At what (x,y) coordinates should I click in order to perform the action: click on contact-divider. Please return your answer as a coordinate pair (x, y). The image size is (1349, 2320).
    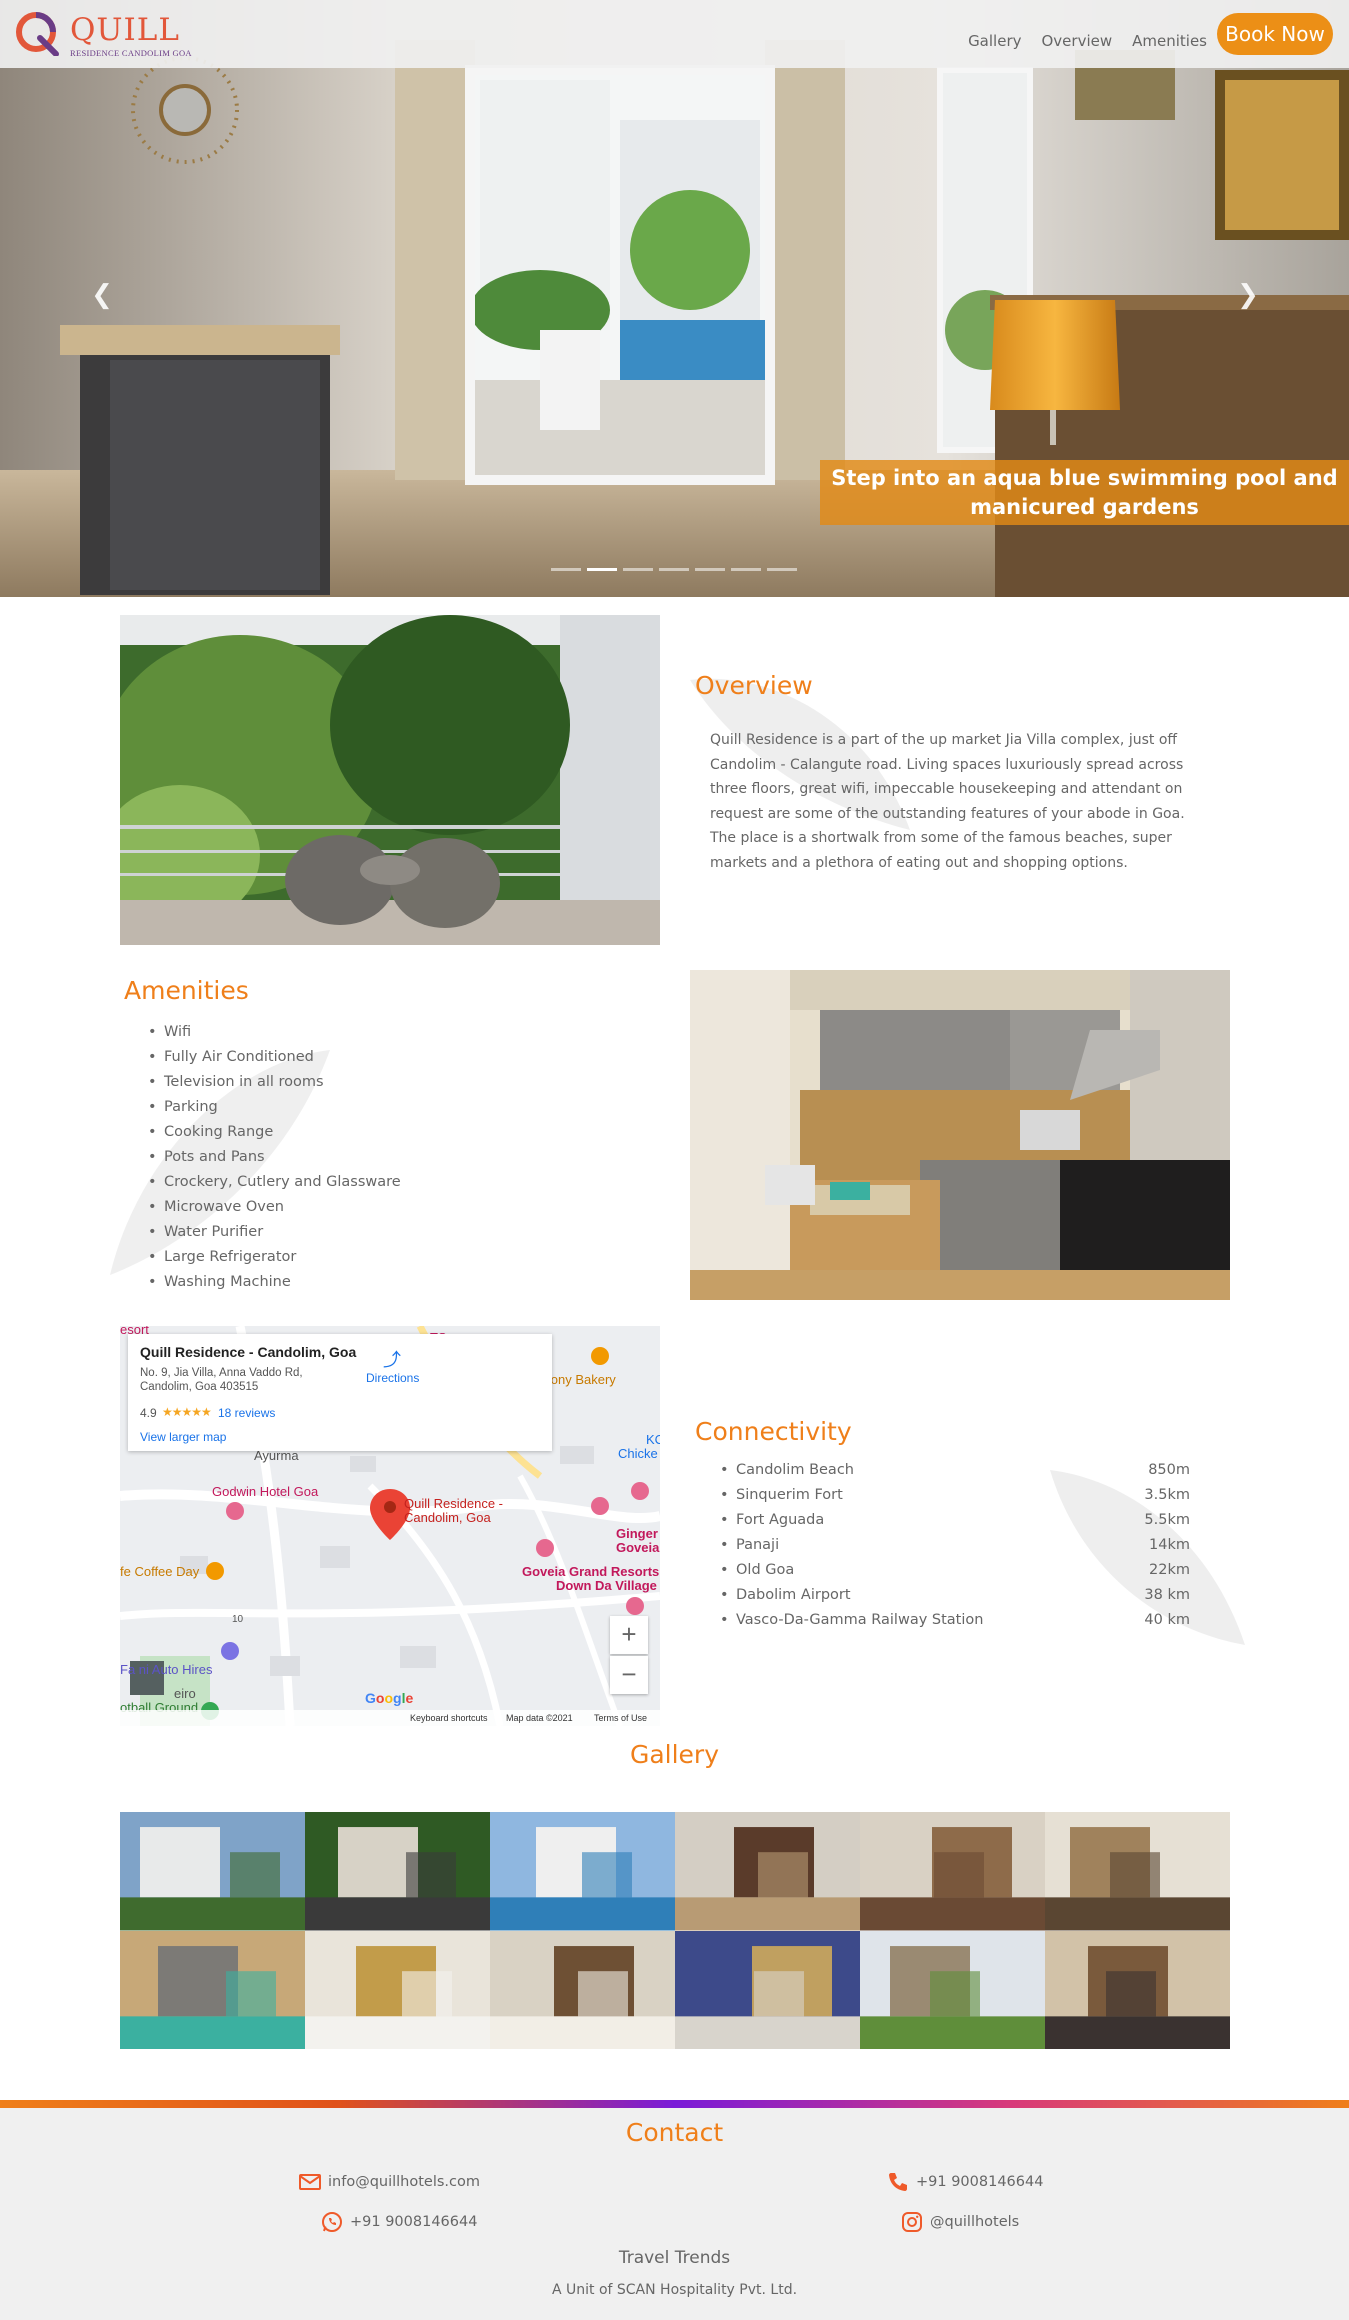
    Looking at the image, I should click on (674, 2104).